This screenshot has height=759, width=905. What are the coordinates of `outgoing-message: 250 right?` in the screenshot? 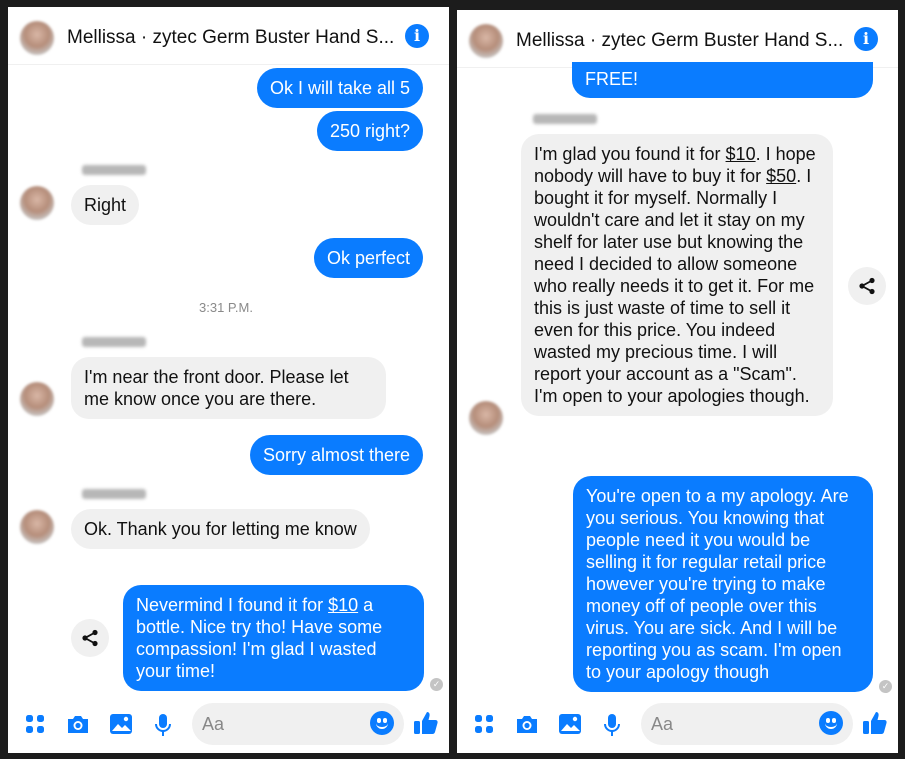 It's located at (369, 131).